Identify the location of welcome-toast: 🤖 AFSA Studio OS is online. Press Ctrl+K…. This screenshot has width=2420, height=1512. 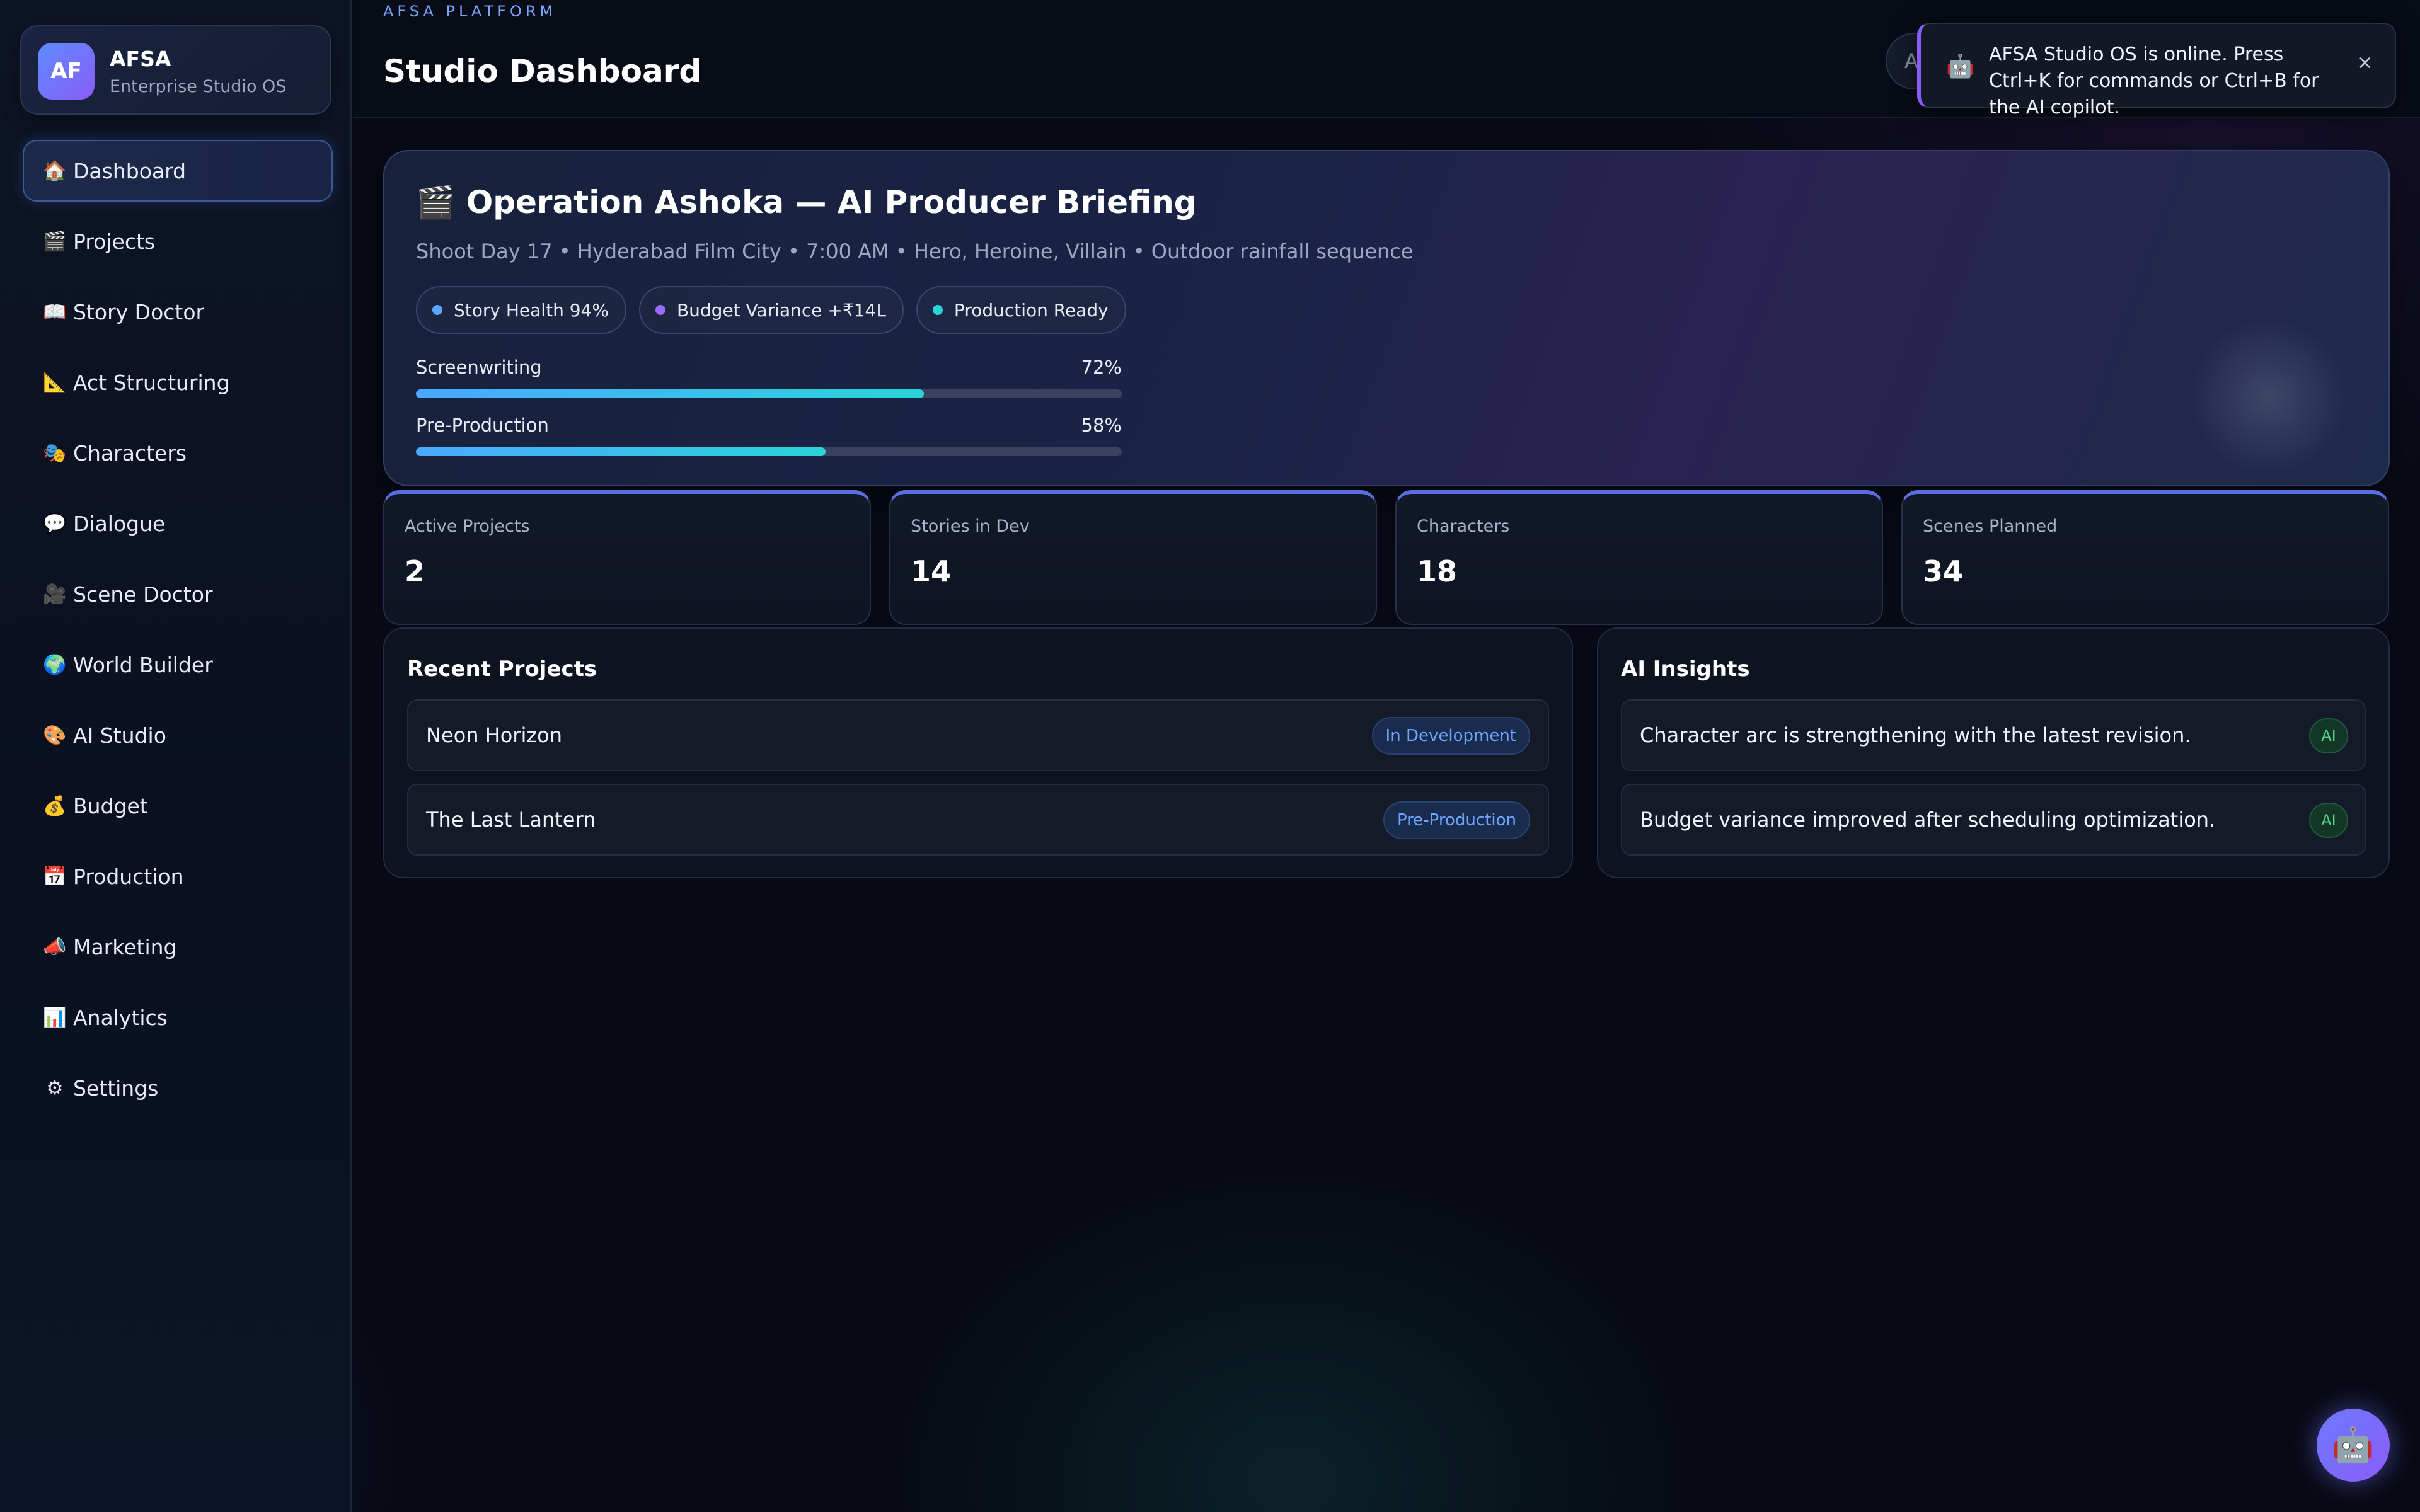
(2156, 70).